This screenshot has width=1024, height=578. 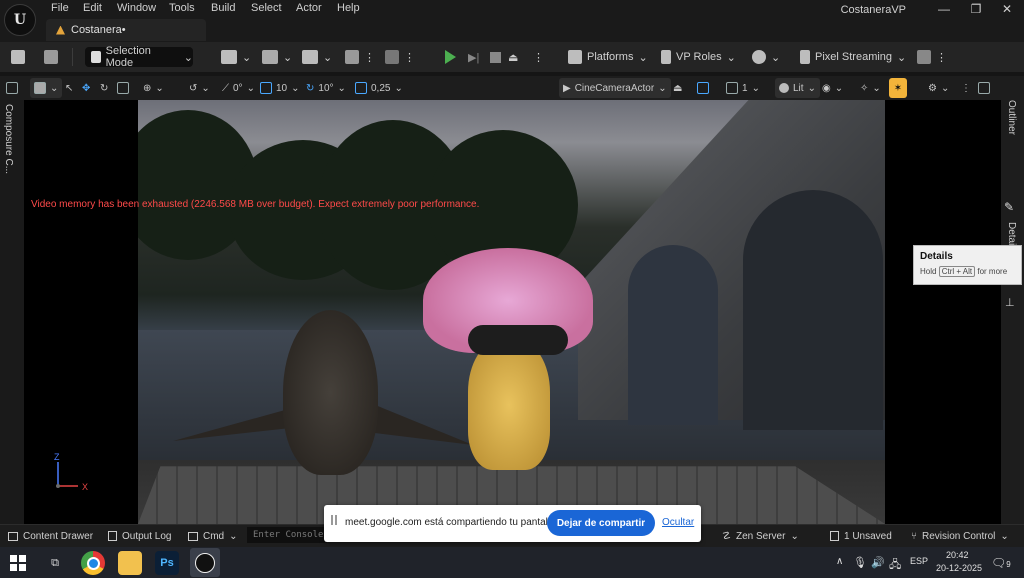 I want to click on stop-sharing-button: Dejar de compartir, so click(x=601, y=523).